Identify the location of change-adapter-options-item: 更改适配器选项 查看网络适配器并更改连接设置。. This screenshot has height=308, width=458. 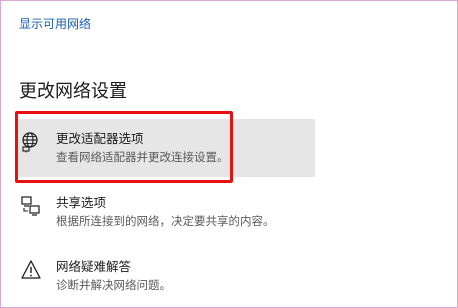
(165, 148).